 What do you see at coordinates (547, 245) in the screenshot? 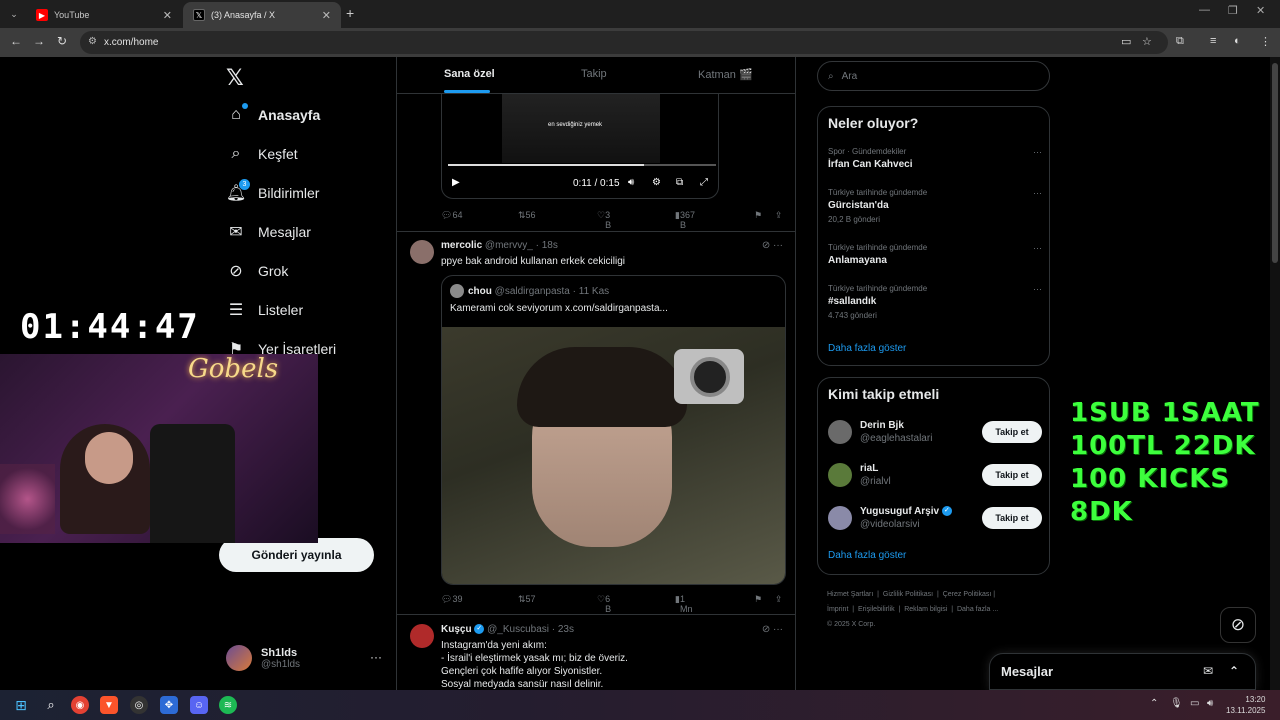
I see `post-time: · 18s` at bounding box center [547, 245].